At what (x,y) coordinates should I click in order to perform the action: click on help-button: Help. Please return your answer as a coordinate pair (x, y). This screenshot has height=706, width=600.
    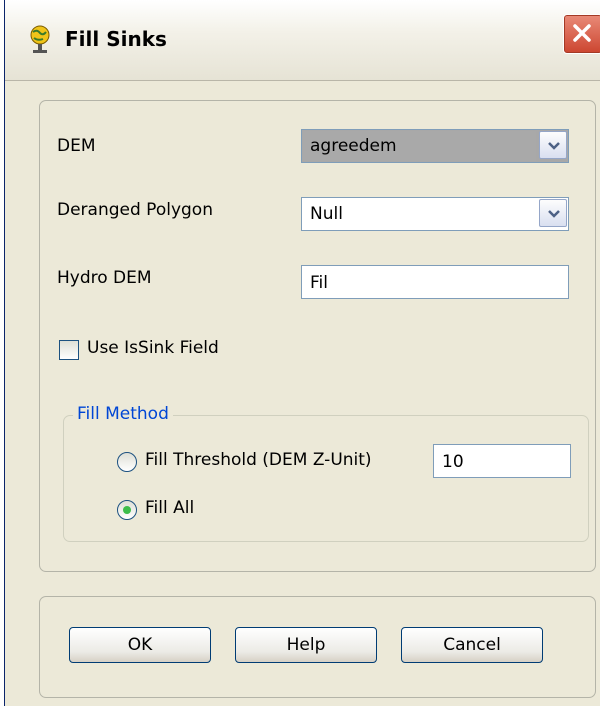
    Looking at the image, I should click on (306, 645).